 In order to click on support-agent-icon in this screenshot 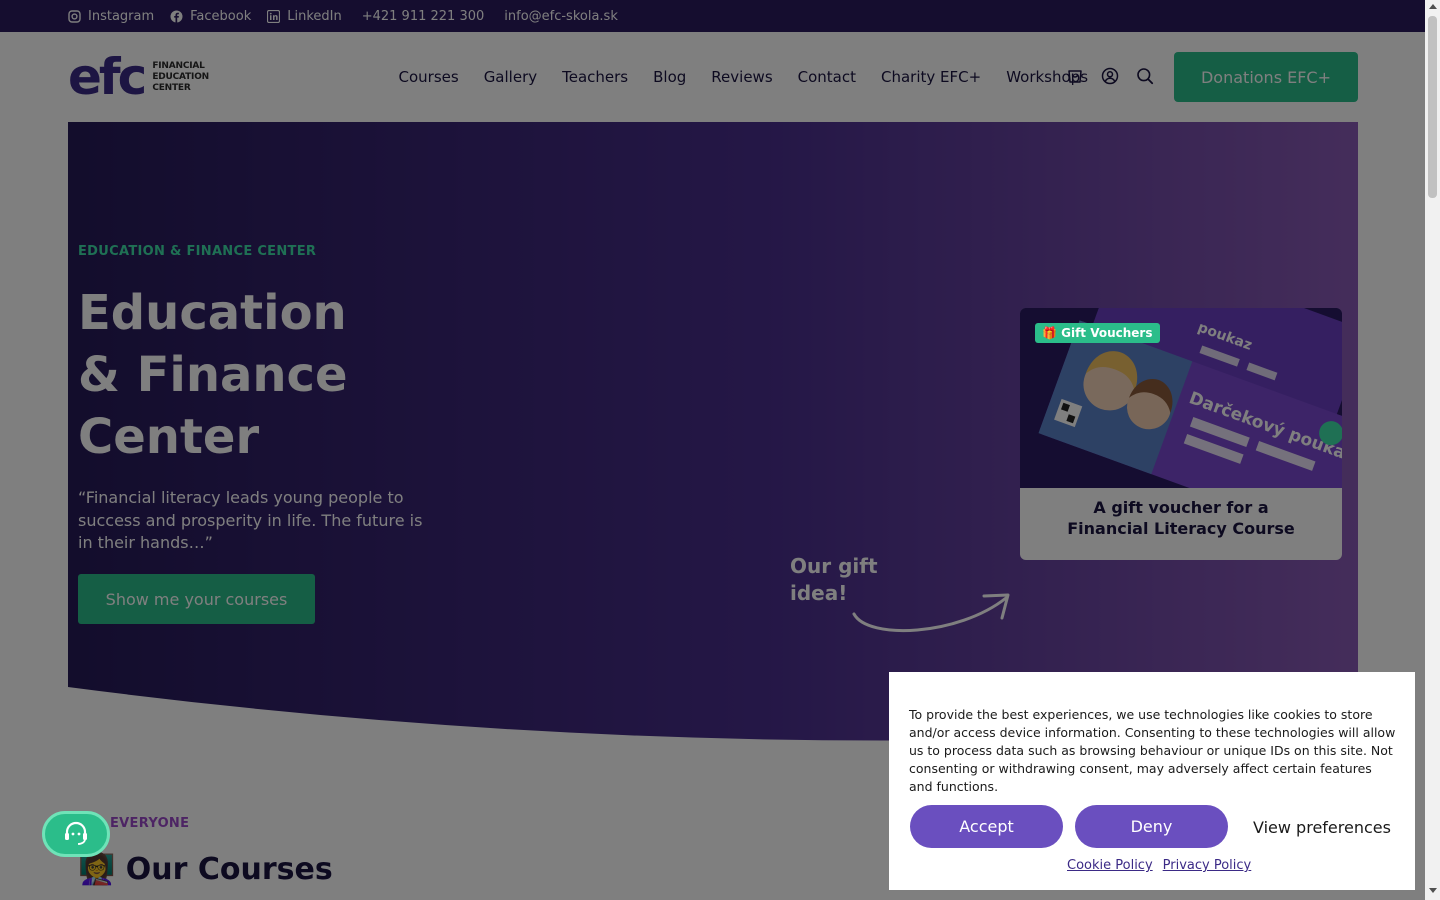, I will do `click(76, 833)`.